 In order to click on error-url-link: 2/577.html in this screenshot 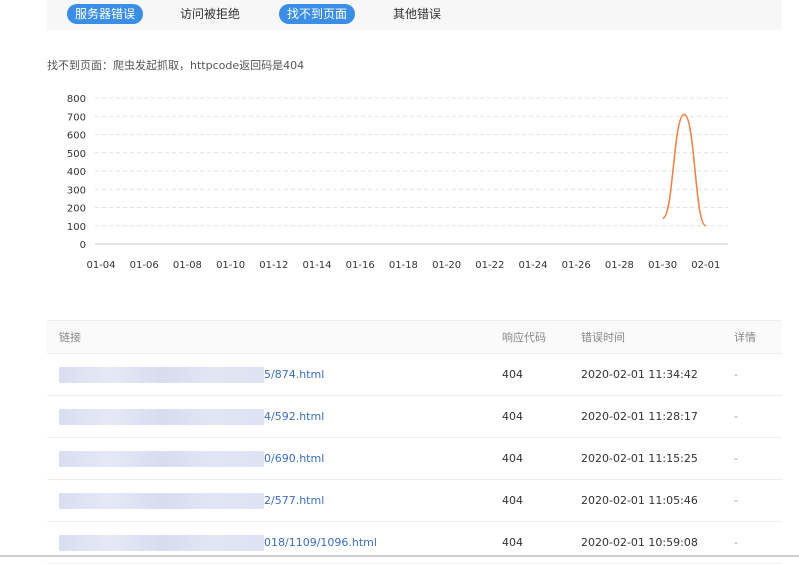, I will do `click(294, 500)`.